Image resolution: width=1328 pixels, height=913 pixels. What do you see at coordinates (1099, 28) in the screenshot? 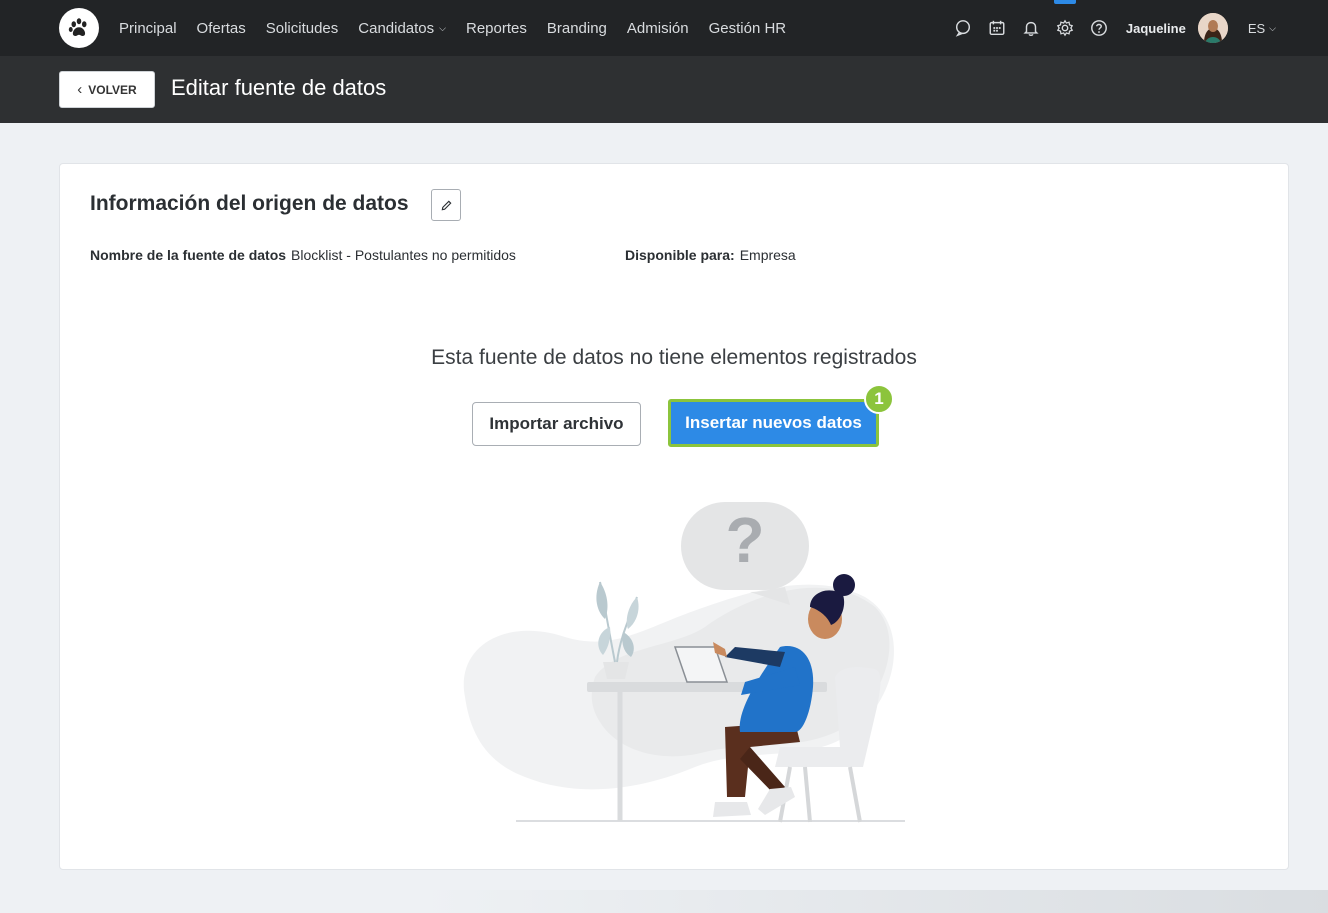
I see `help-icon` at bounding box center [1099, 28].